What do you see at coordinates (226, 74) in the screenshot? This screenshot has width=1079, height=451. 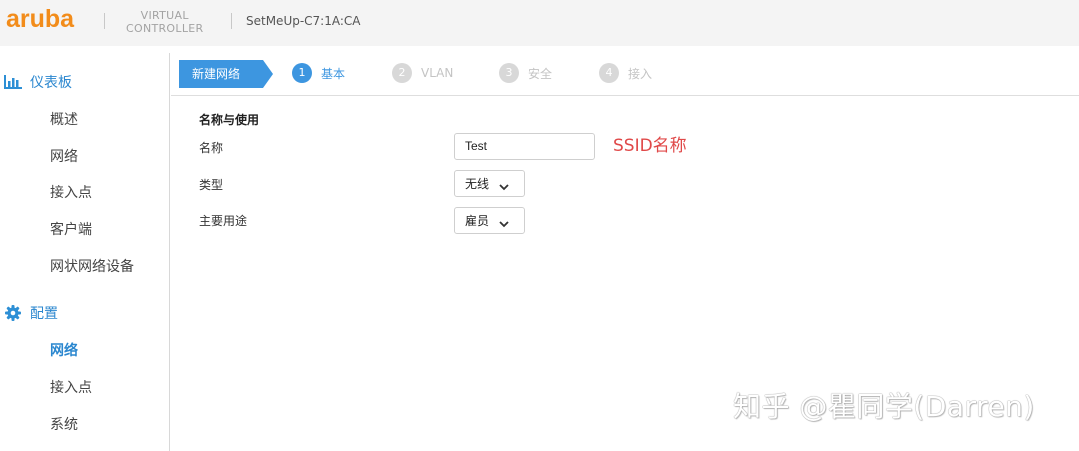 I see `new-network-title: 新建网络` at bounding box center [226, 74].